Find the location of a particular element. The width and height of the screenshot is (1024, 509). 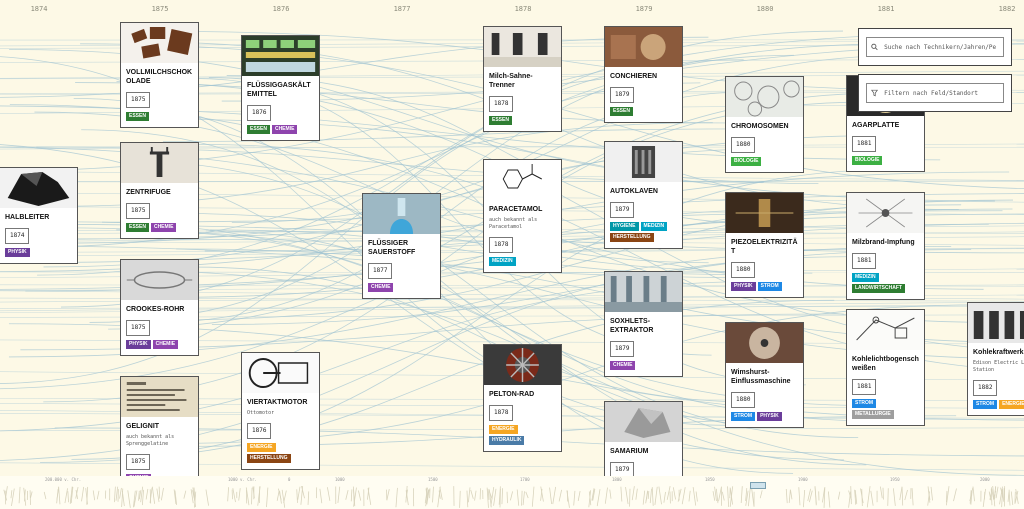

tag-landwirtschaft: LANDWIRTSCHAFT is located at coordinates (878, 288).